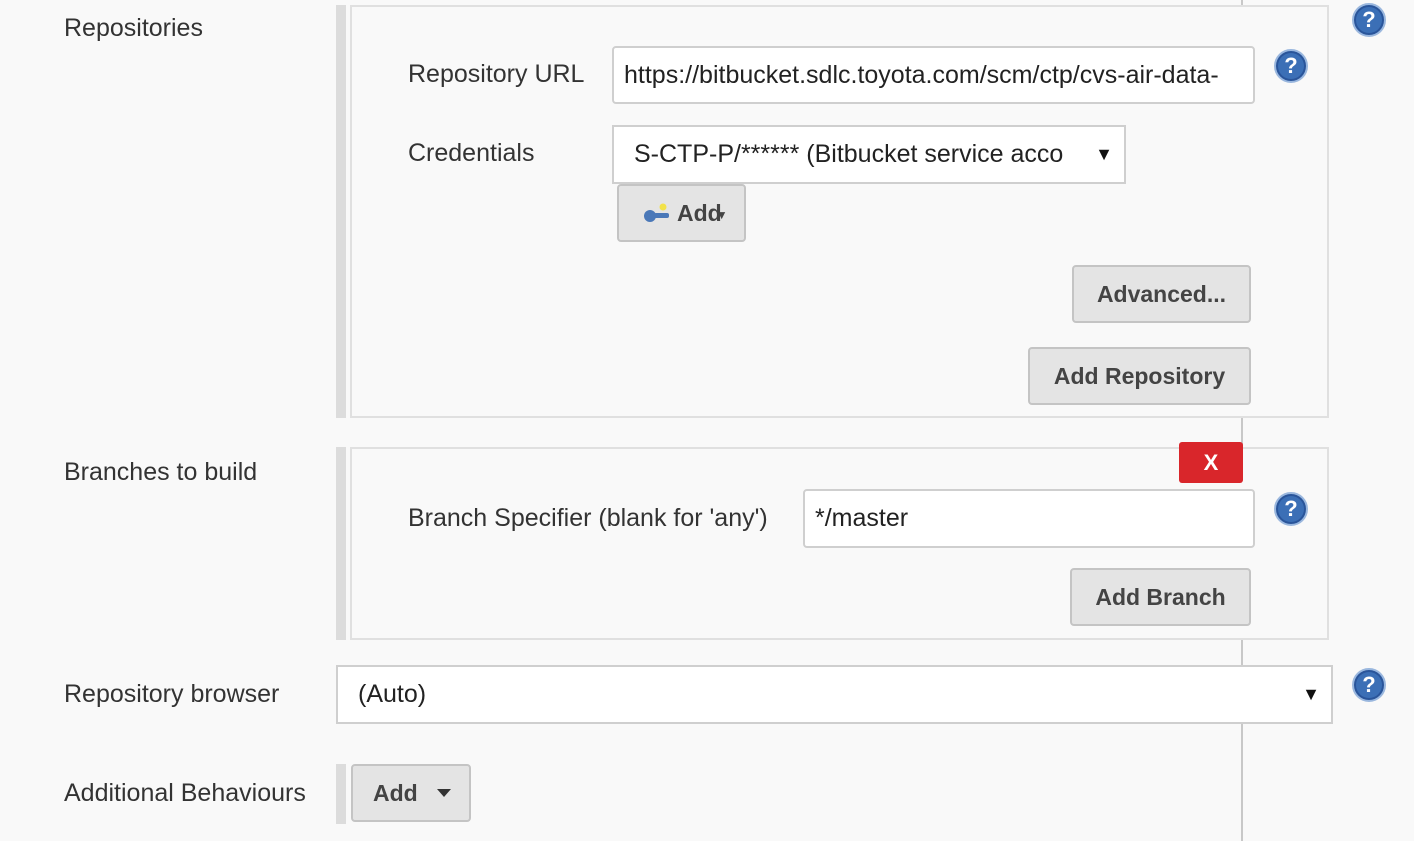 Image resolution: width=1414 pixels, height=841 pixels. I want to click on add-branch-button: Add Branch, so click(1160, 597).